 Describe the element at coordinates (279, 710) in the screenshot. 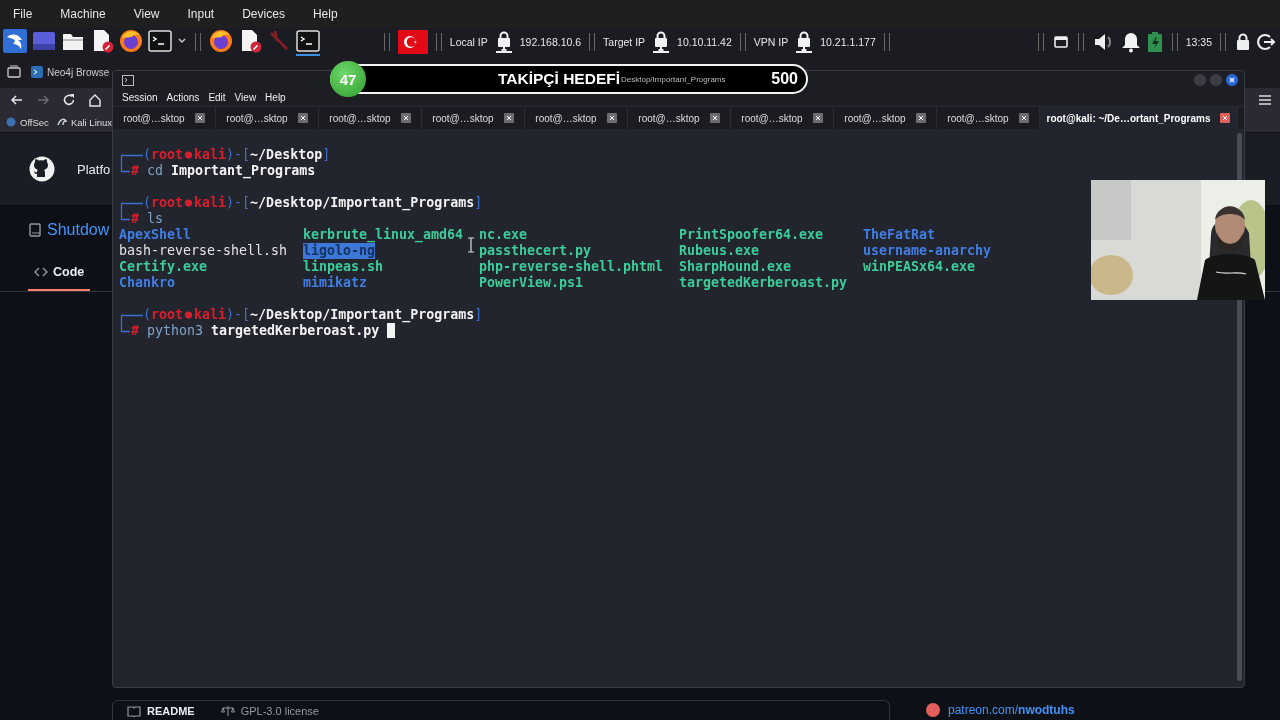

I see `license-tab: GPL-3.0 license` at that location.